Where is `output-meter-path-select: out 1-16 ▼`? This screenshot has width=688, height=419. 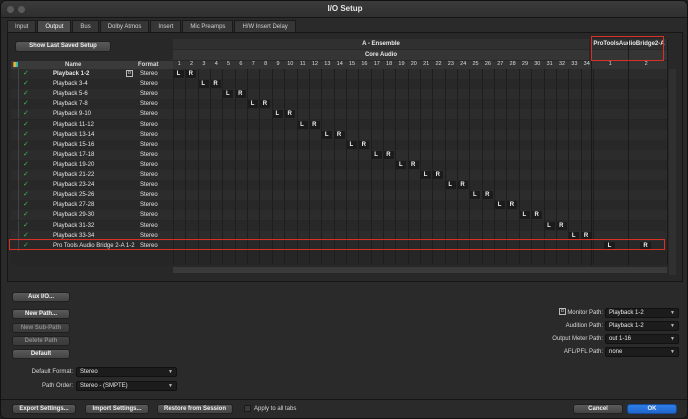 output-meter-path-select: out 1-16 ▼ is located at coordinates (642, 339).